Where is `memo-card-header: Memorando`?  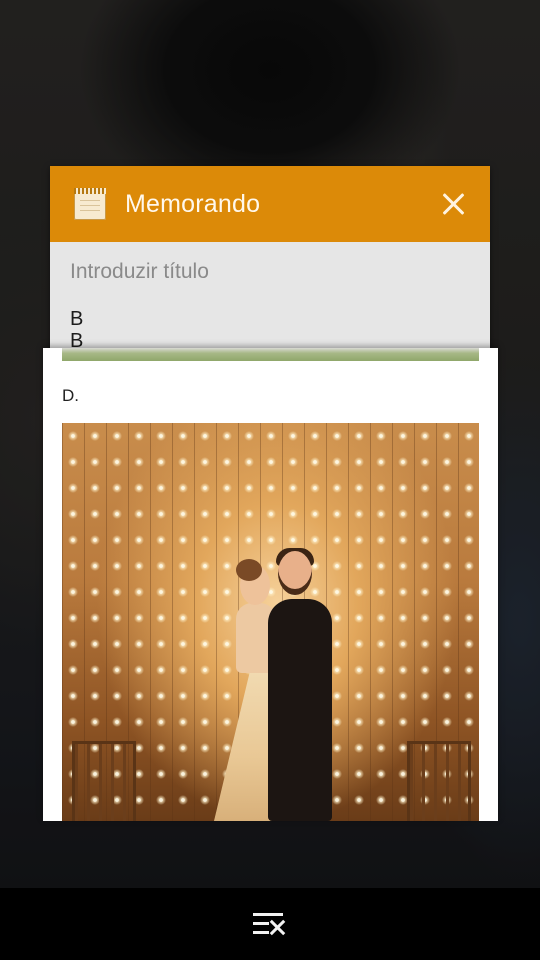 memo-card-header: Memorando is located at coordinates (270, 204).